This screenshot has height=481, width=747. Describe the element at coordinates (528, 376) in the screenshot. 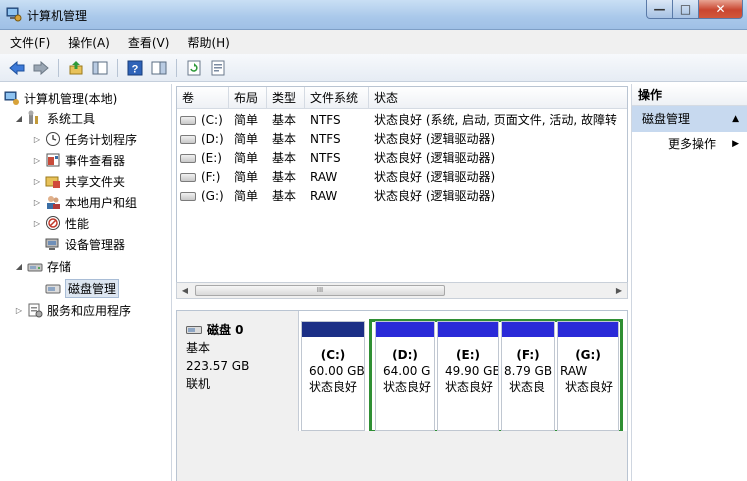

I see `partition-f: (F:) 8.79 GB 状态良` at that location.